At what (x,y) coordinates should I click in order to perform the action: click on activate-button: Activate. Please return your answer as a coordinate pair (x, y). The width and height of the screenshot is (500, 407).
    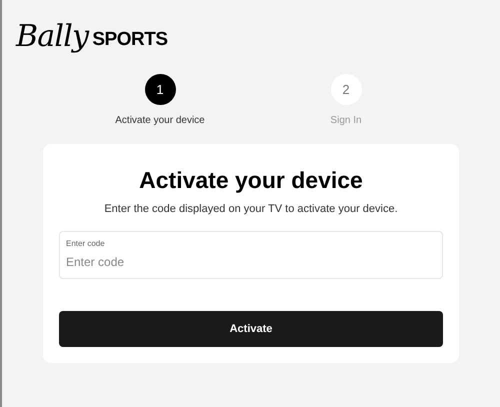
    Looking at the image, I should click on (251, 329).